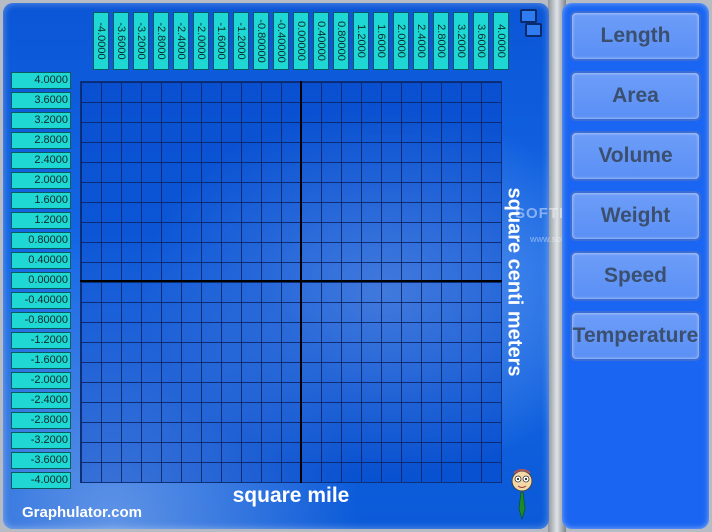 The width and height of the screenshot is (712, 532). What do you see at coordinates (635, 36) in the screenshot?
I see `category-button-length: Length` at bounding box center [635, 36].